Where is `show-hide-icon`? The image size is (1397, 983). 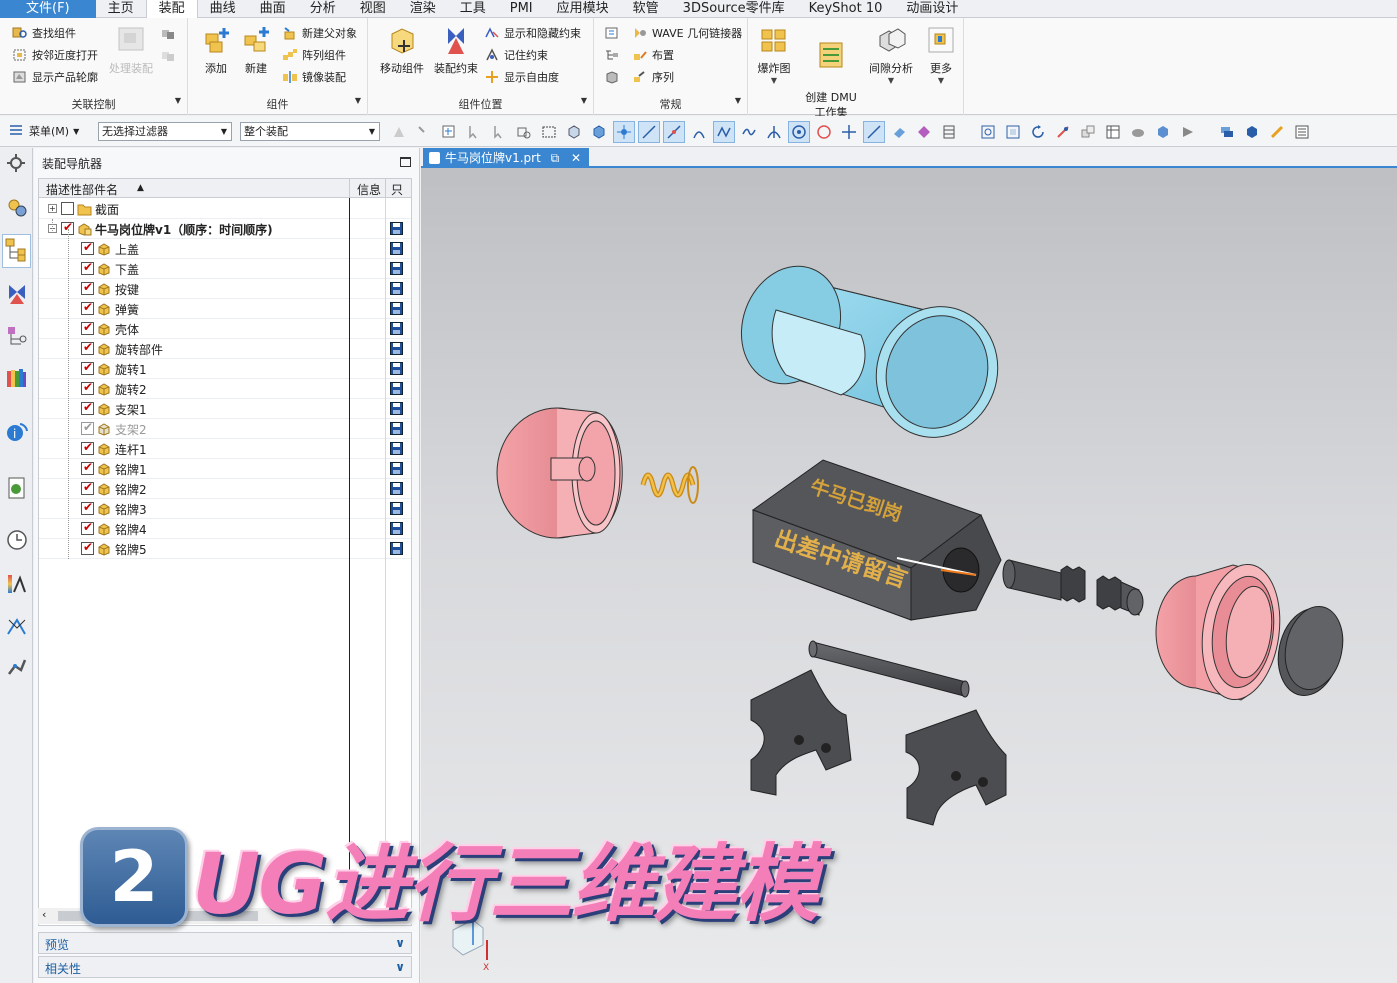 show-hide-icon is located at coordinates (1252, 132).